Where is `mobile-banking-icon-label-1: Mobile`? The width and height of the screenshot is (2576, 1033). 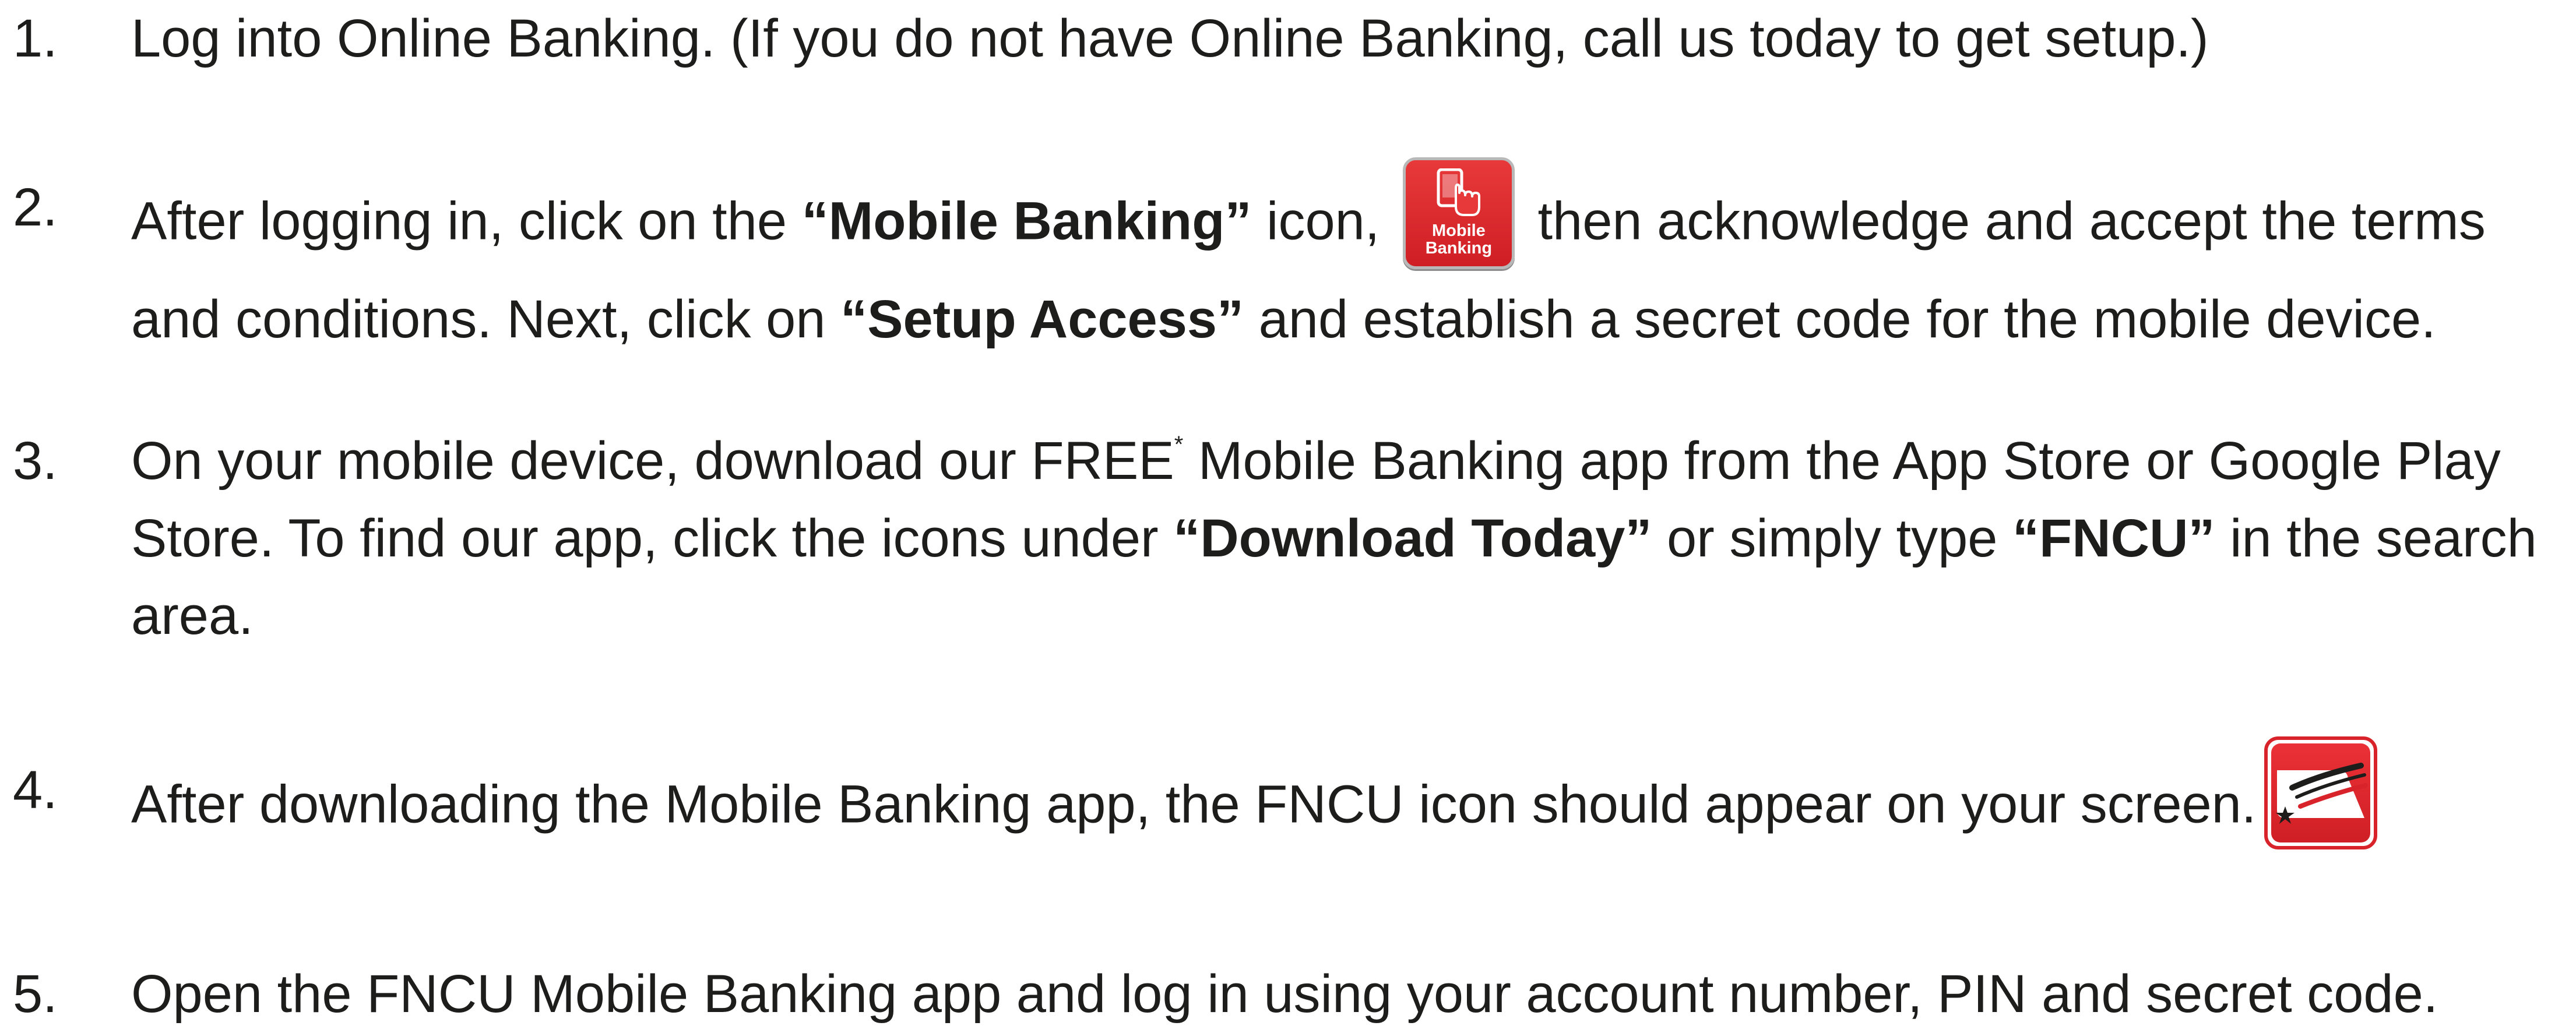 mobile-banking-icon-label-1: Mobile is located at coordinates (1459, 230).